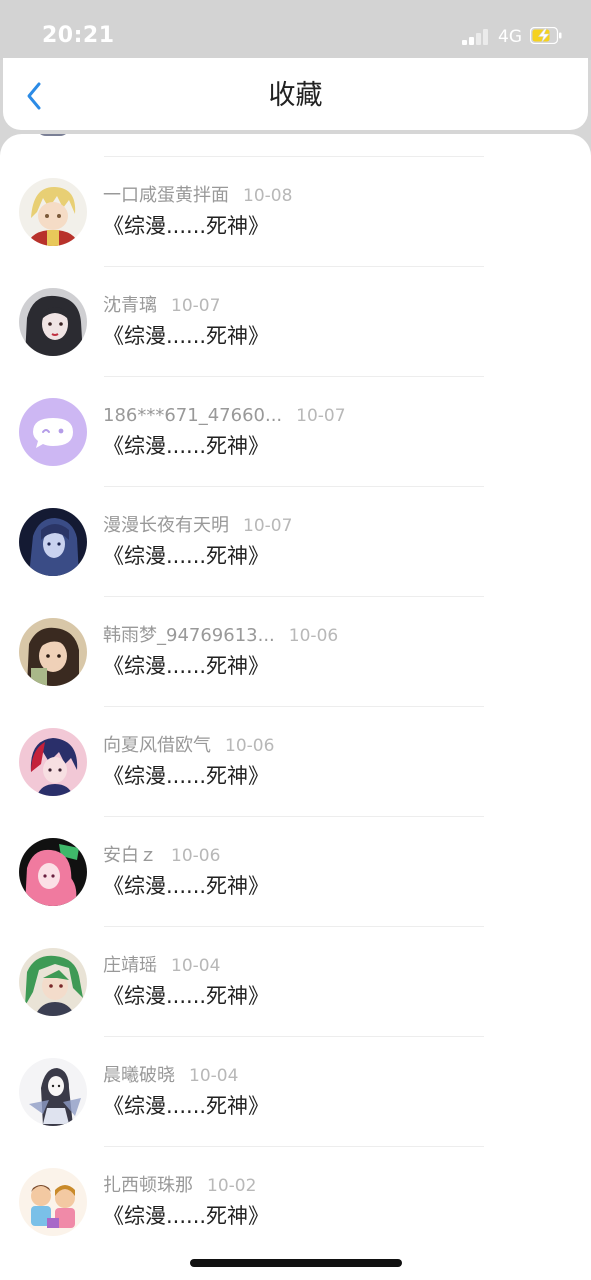  I want to click on status-time: 20:21, so click(78, 35).